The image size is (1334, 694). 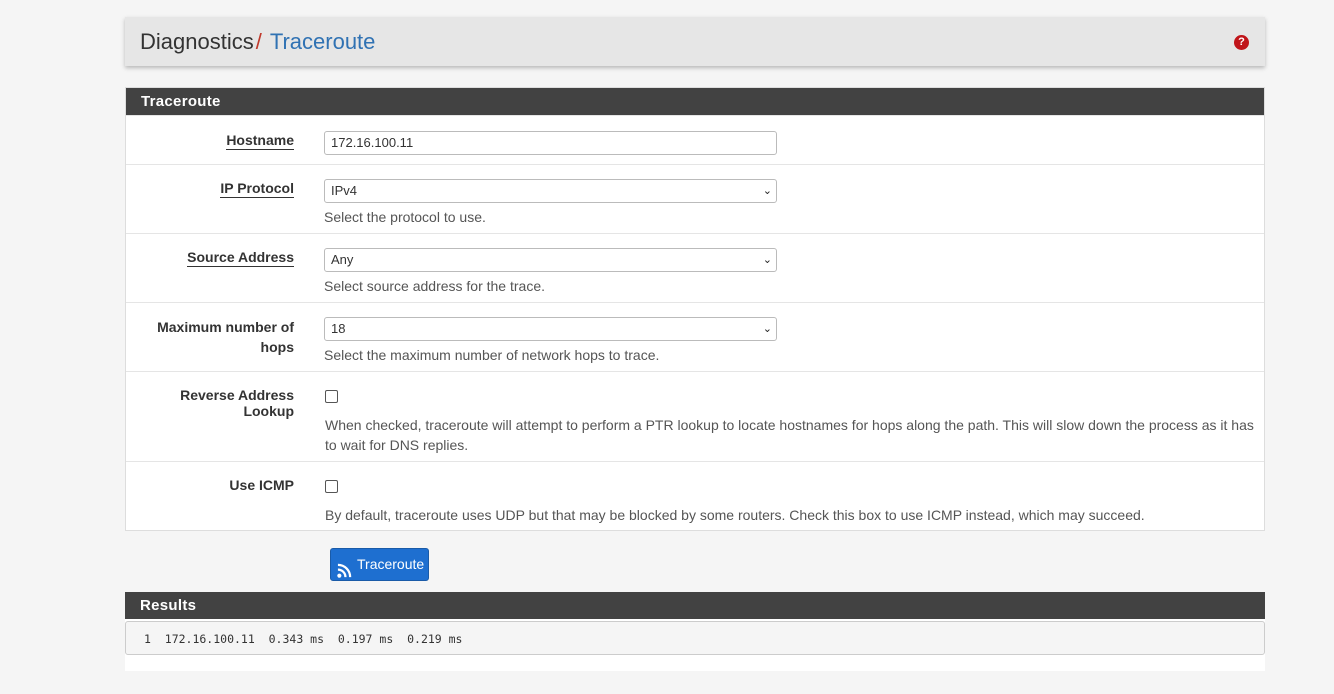 I want to click on breadcrumb-parent: Diagnostics, so click(x=197, y=41).